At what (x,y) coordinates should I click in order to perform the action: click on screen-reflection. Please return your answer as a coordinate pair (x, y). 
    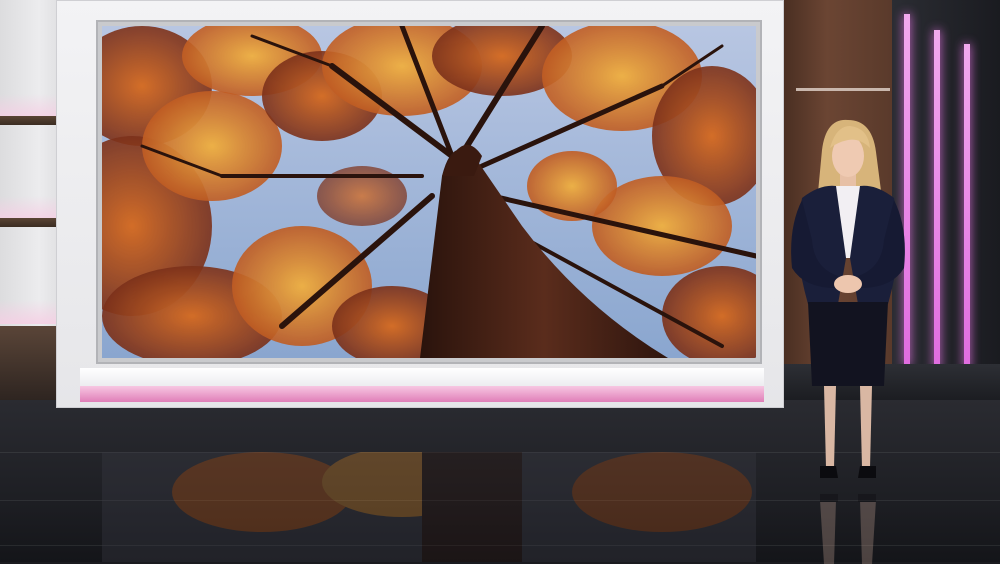
    Looking at the image, I should click on (429, 507).